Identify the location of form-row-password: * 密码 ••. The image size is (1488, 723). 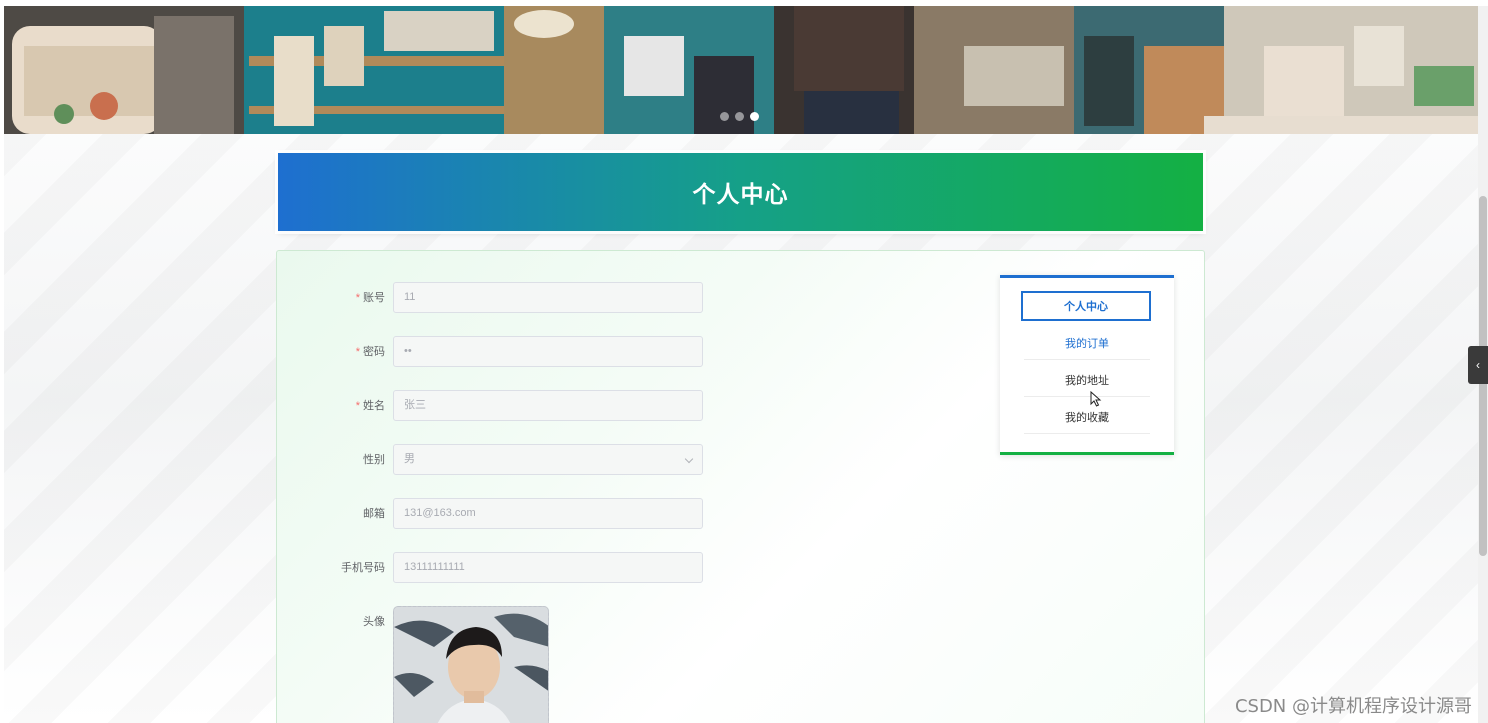
(497, 352).